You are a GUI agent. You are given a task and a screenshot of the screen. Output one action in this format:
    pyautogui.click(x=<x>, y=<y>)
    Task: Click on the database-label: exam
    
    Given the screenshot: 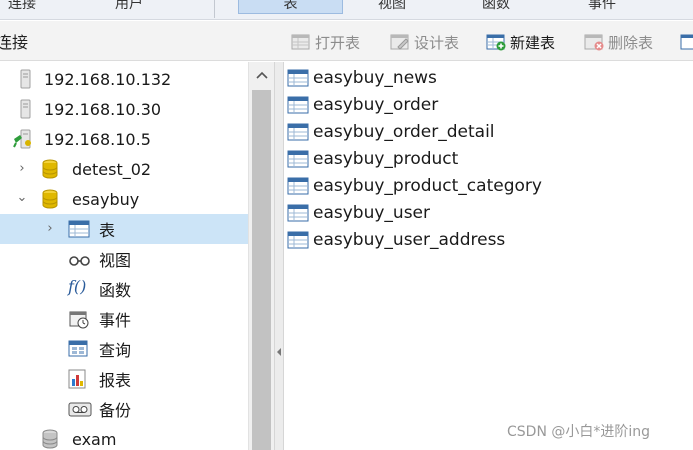 What is the action you would take?
    pyautogui.click(x=94, y=439)
    